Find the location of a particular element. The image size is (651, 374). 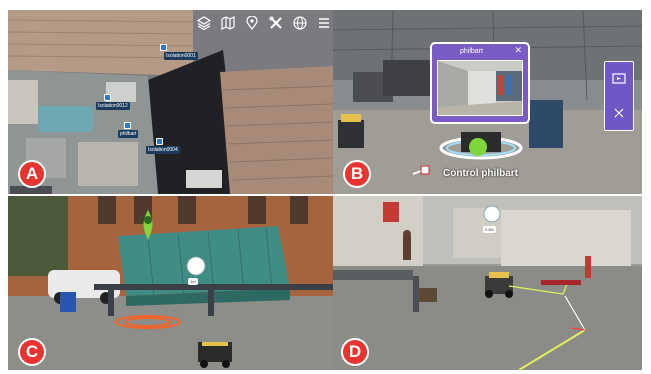

map-toolbar is located at coordinates (264, 23).